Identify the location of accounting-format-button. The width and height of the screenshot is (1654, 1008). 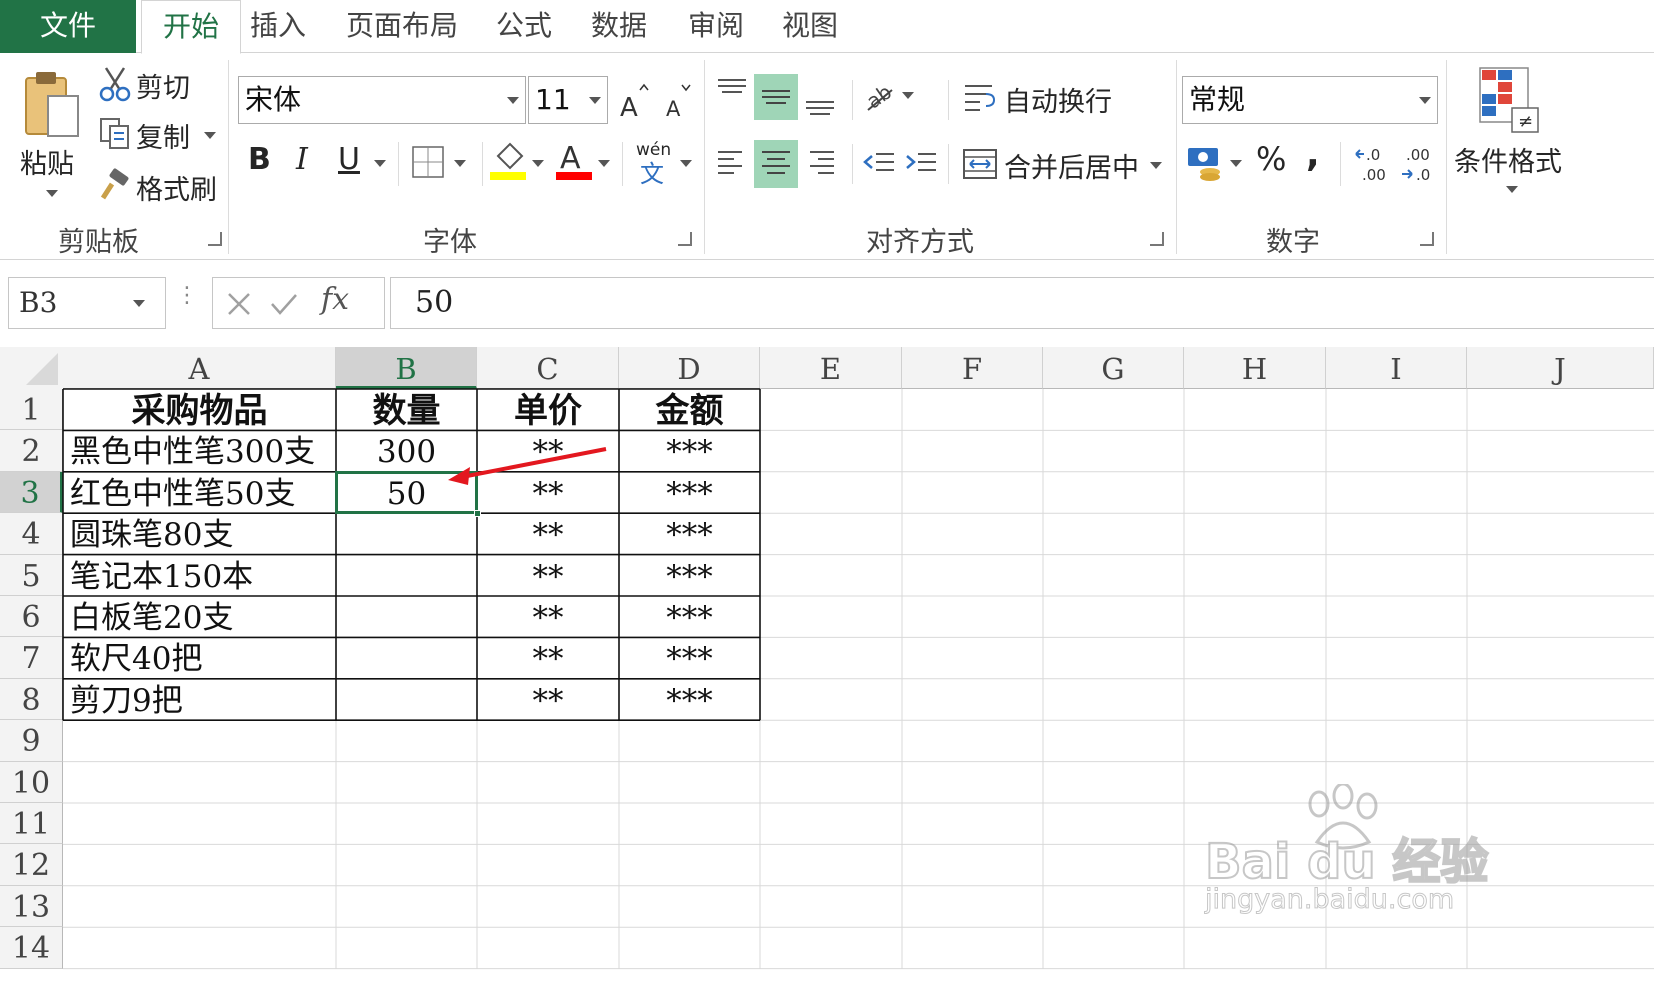
(1216, 164).